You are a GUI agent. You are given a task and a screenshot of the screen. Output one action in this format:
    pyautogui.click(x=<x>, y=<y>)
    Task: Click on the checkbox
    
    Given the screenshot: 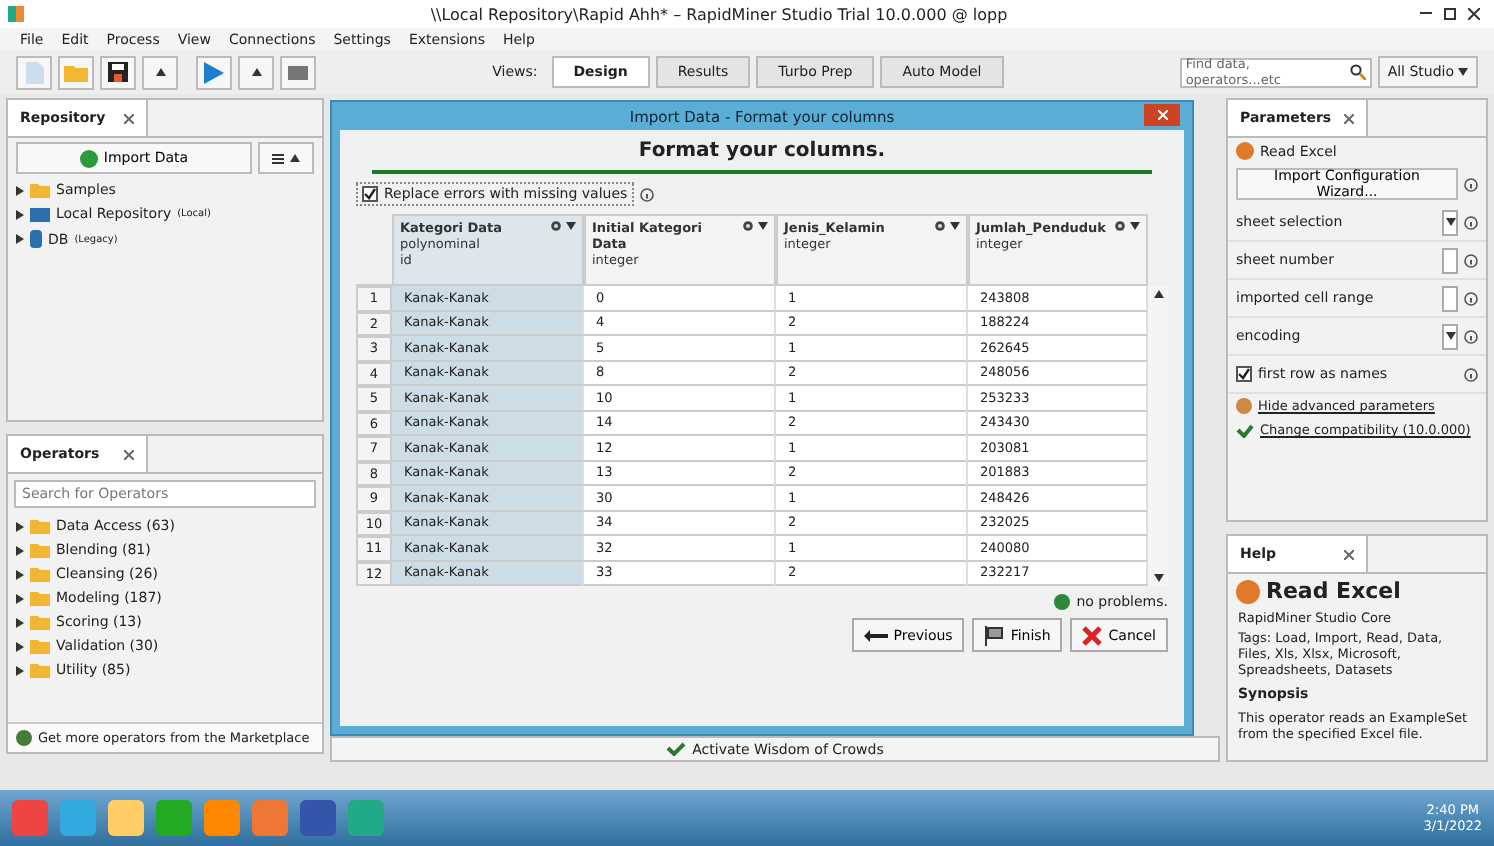 What is the action you would take?
    pyautogui.click(x=1244, y=374)
    